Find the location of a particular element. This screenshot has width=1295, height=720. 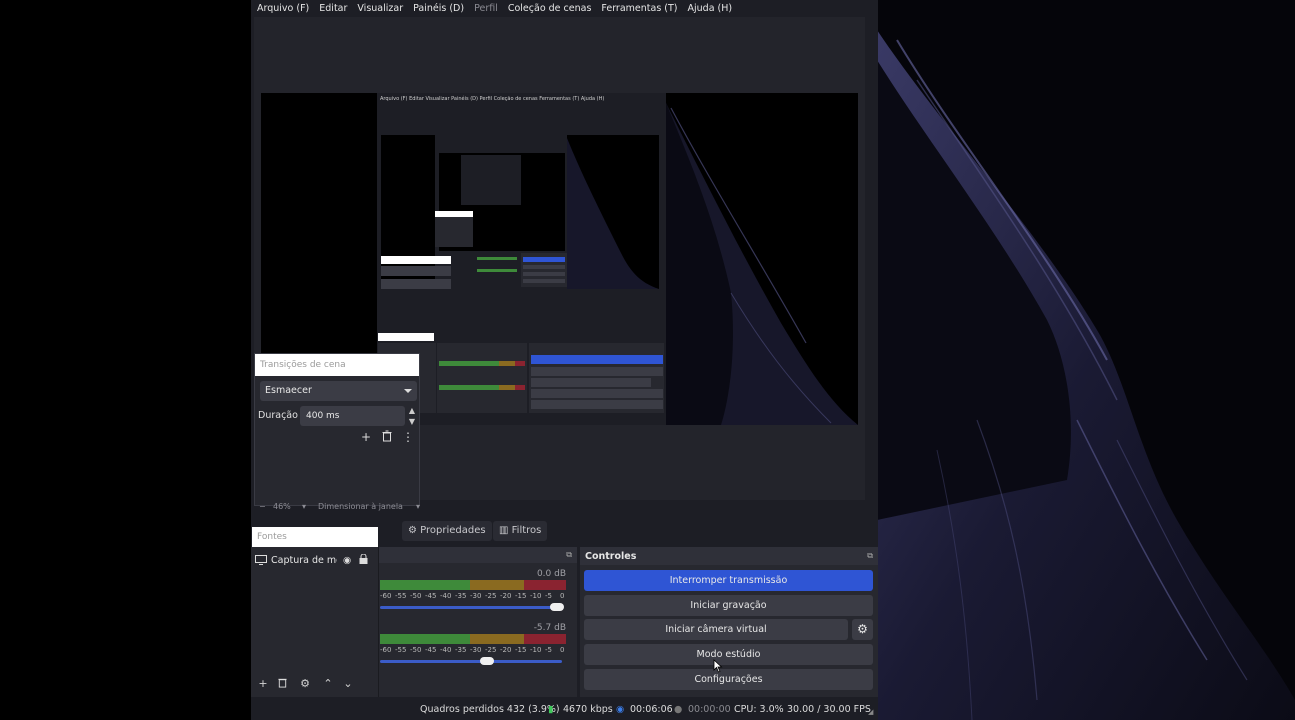

add-source-icon: + is located at coordinates (263, 684).